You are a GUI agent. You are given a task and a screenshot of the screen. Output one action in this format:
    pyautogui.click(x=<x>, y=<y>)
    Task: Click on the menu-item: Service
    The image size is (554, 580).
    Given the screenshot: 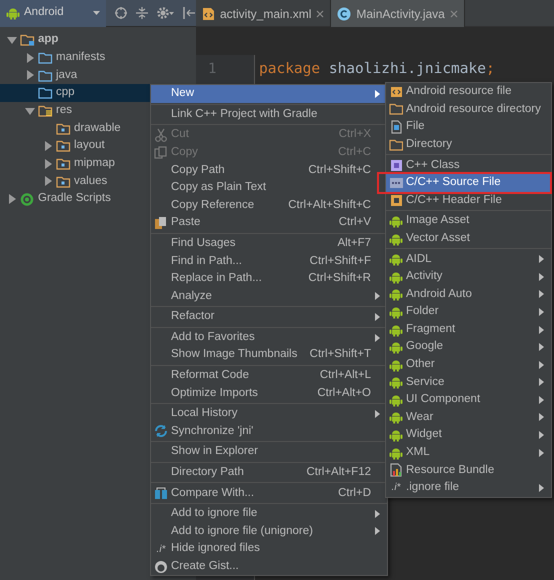 What is the action you would take?
    pyautogui.click(x=468, y=383)
    